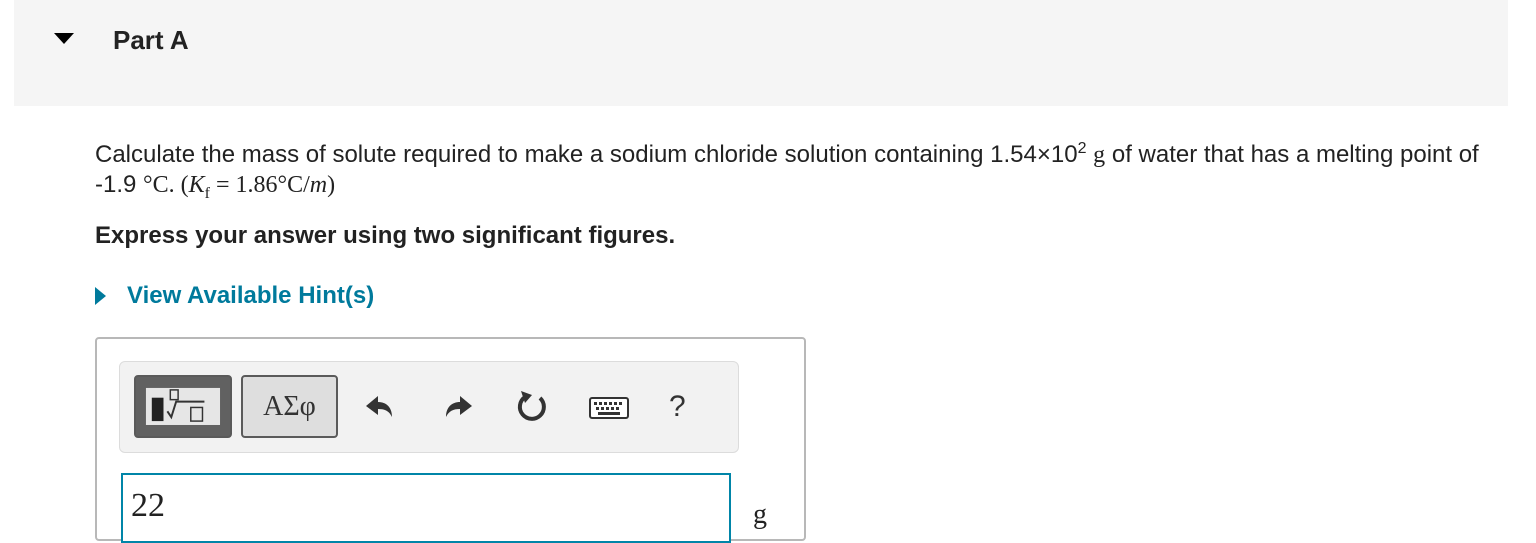 This screenshot has height=543, width=1536. I want to click on kf-close: ), so click(331, 185).